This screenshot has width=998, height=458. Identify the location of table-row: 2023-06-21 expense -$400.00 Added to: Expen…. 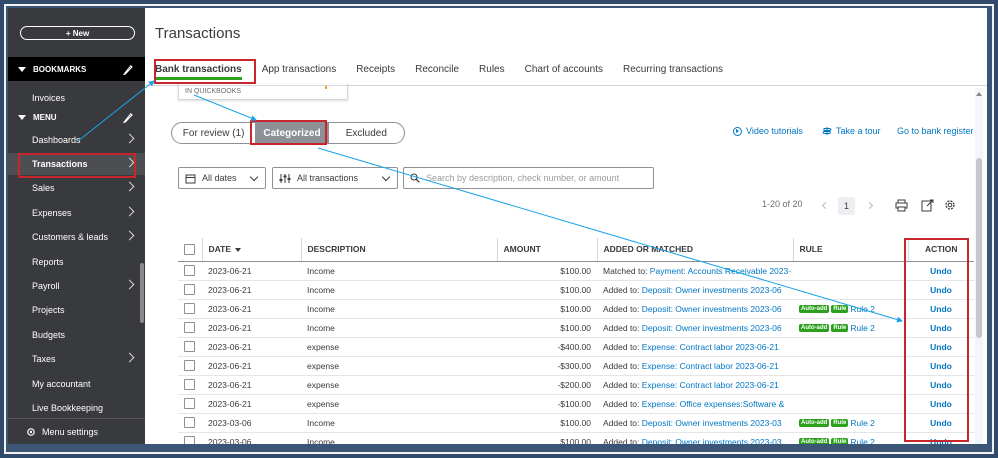
(576, 347).